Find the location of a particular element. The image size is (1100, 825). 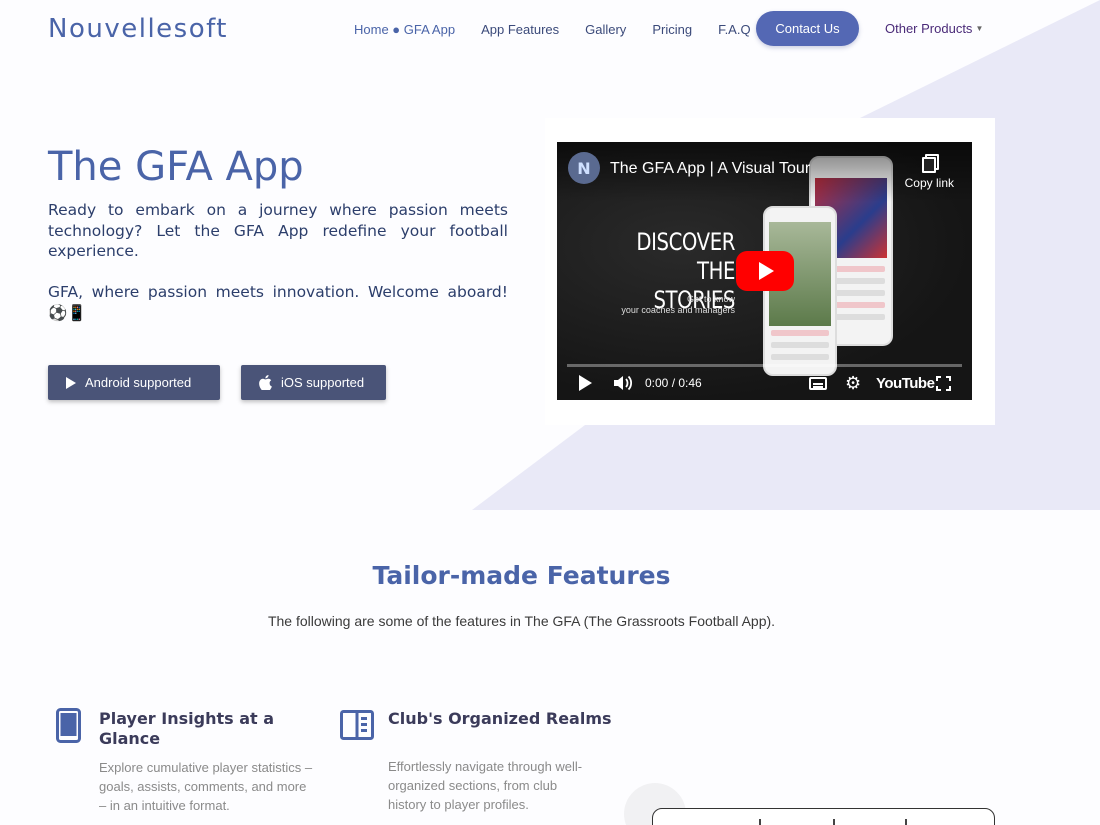

contact-us-button: Contact Us is located at coordinates (807, 28).